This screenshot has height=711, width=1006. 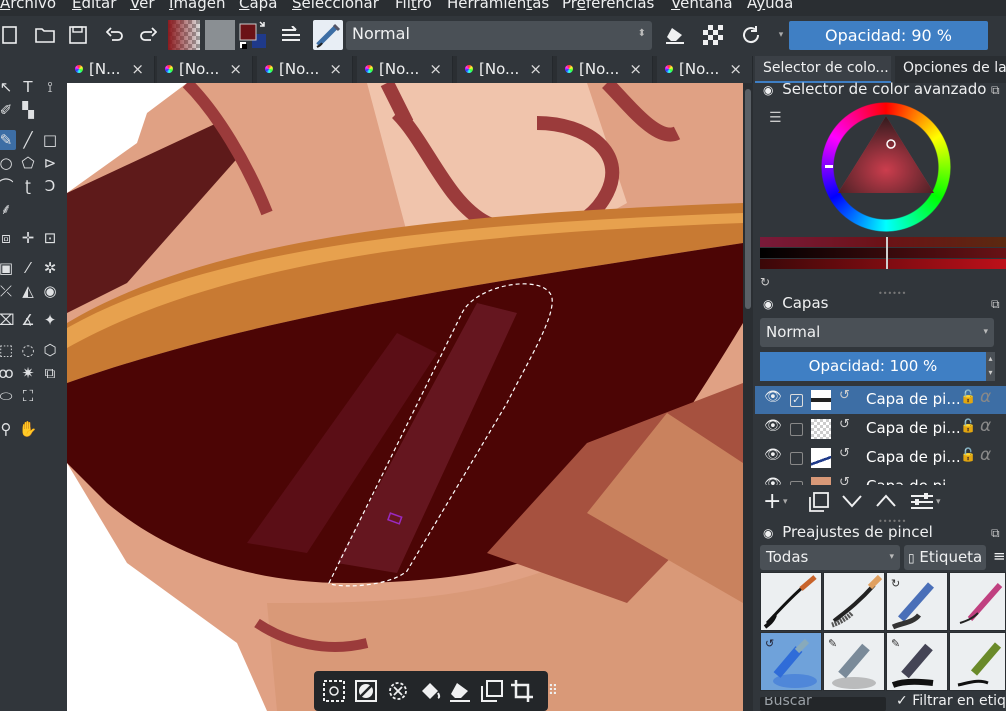 What do you see at coordinates (608, 6) in the screenshot?
I see `menu-preferencias: Preferencias` at bounding box center [608, 6].